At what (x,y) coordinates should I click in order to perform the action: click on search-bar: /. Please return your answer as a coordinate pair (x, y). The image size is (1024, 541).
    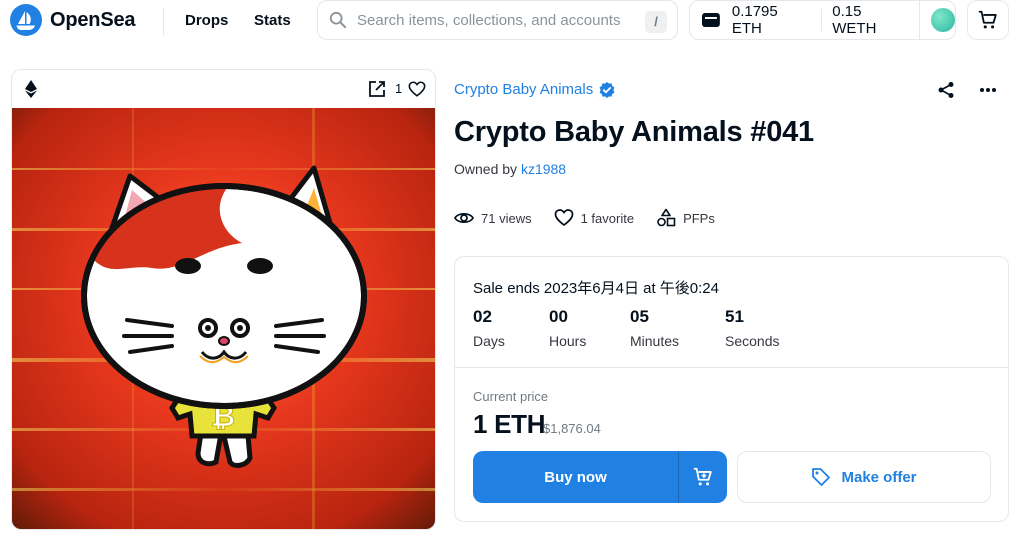
    Looking at the image, I should click on (497, 20).